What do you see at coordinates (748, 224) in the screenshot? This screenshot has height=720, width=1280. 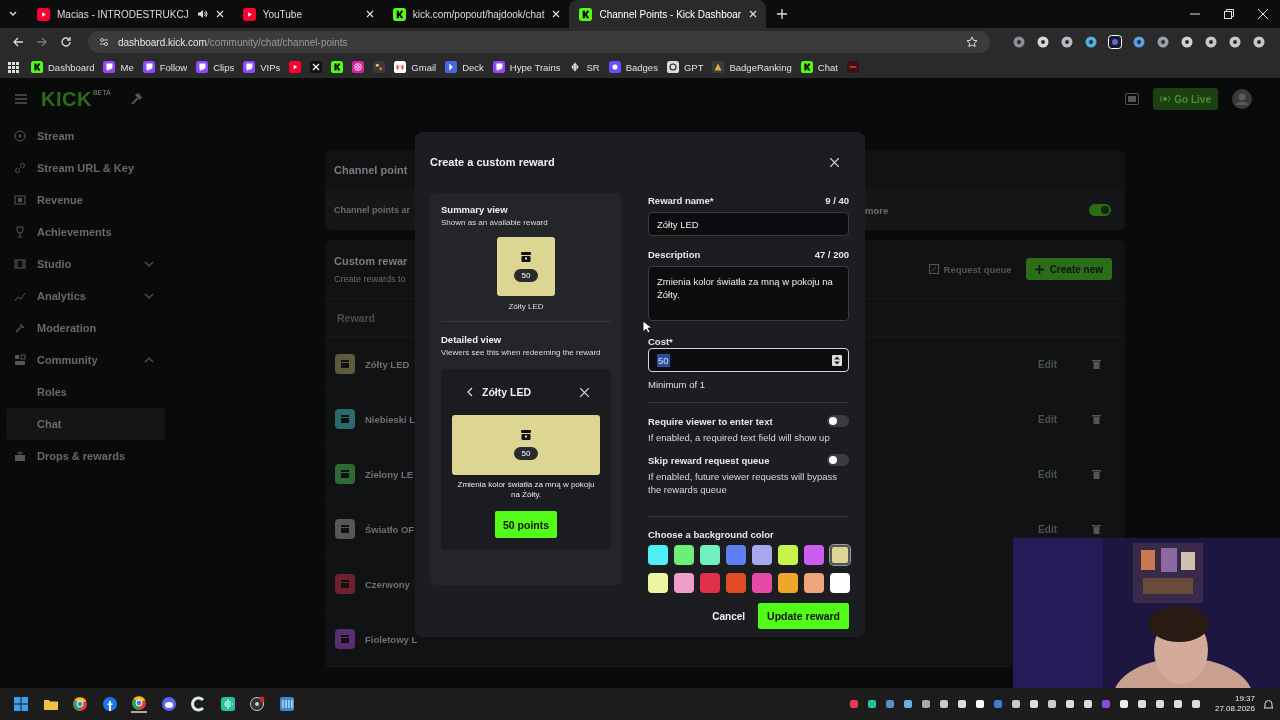 I see `input-field: Zółty LED` at bounding box center [748, 224].